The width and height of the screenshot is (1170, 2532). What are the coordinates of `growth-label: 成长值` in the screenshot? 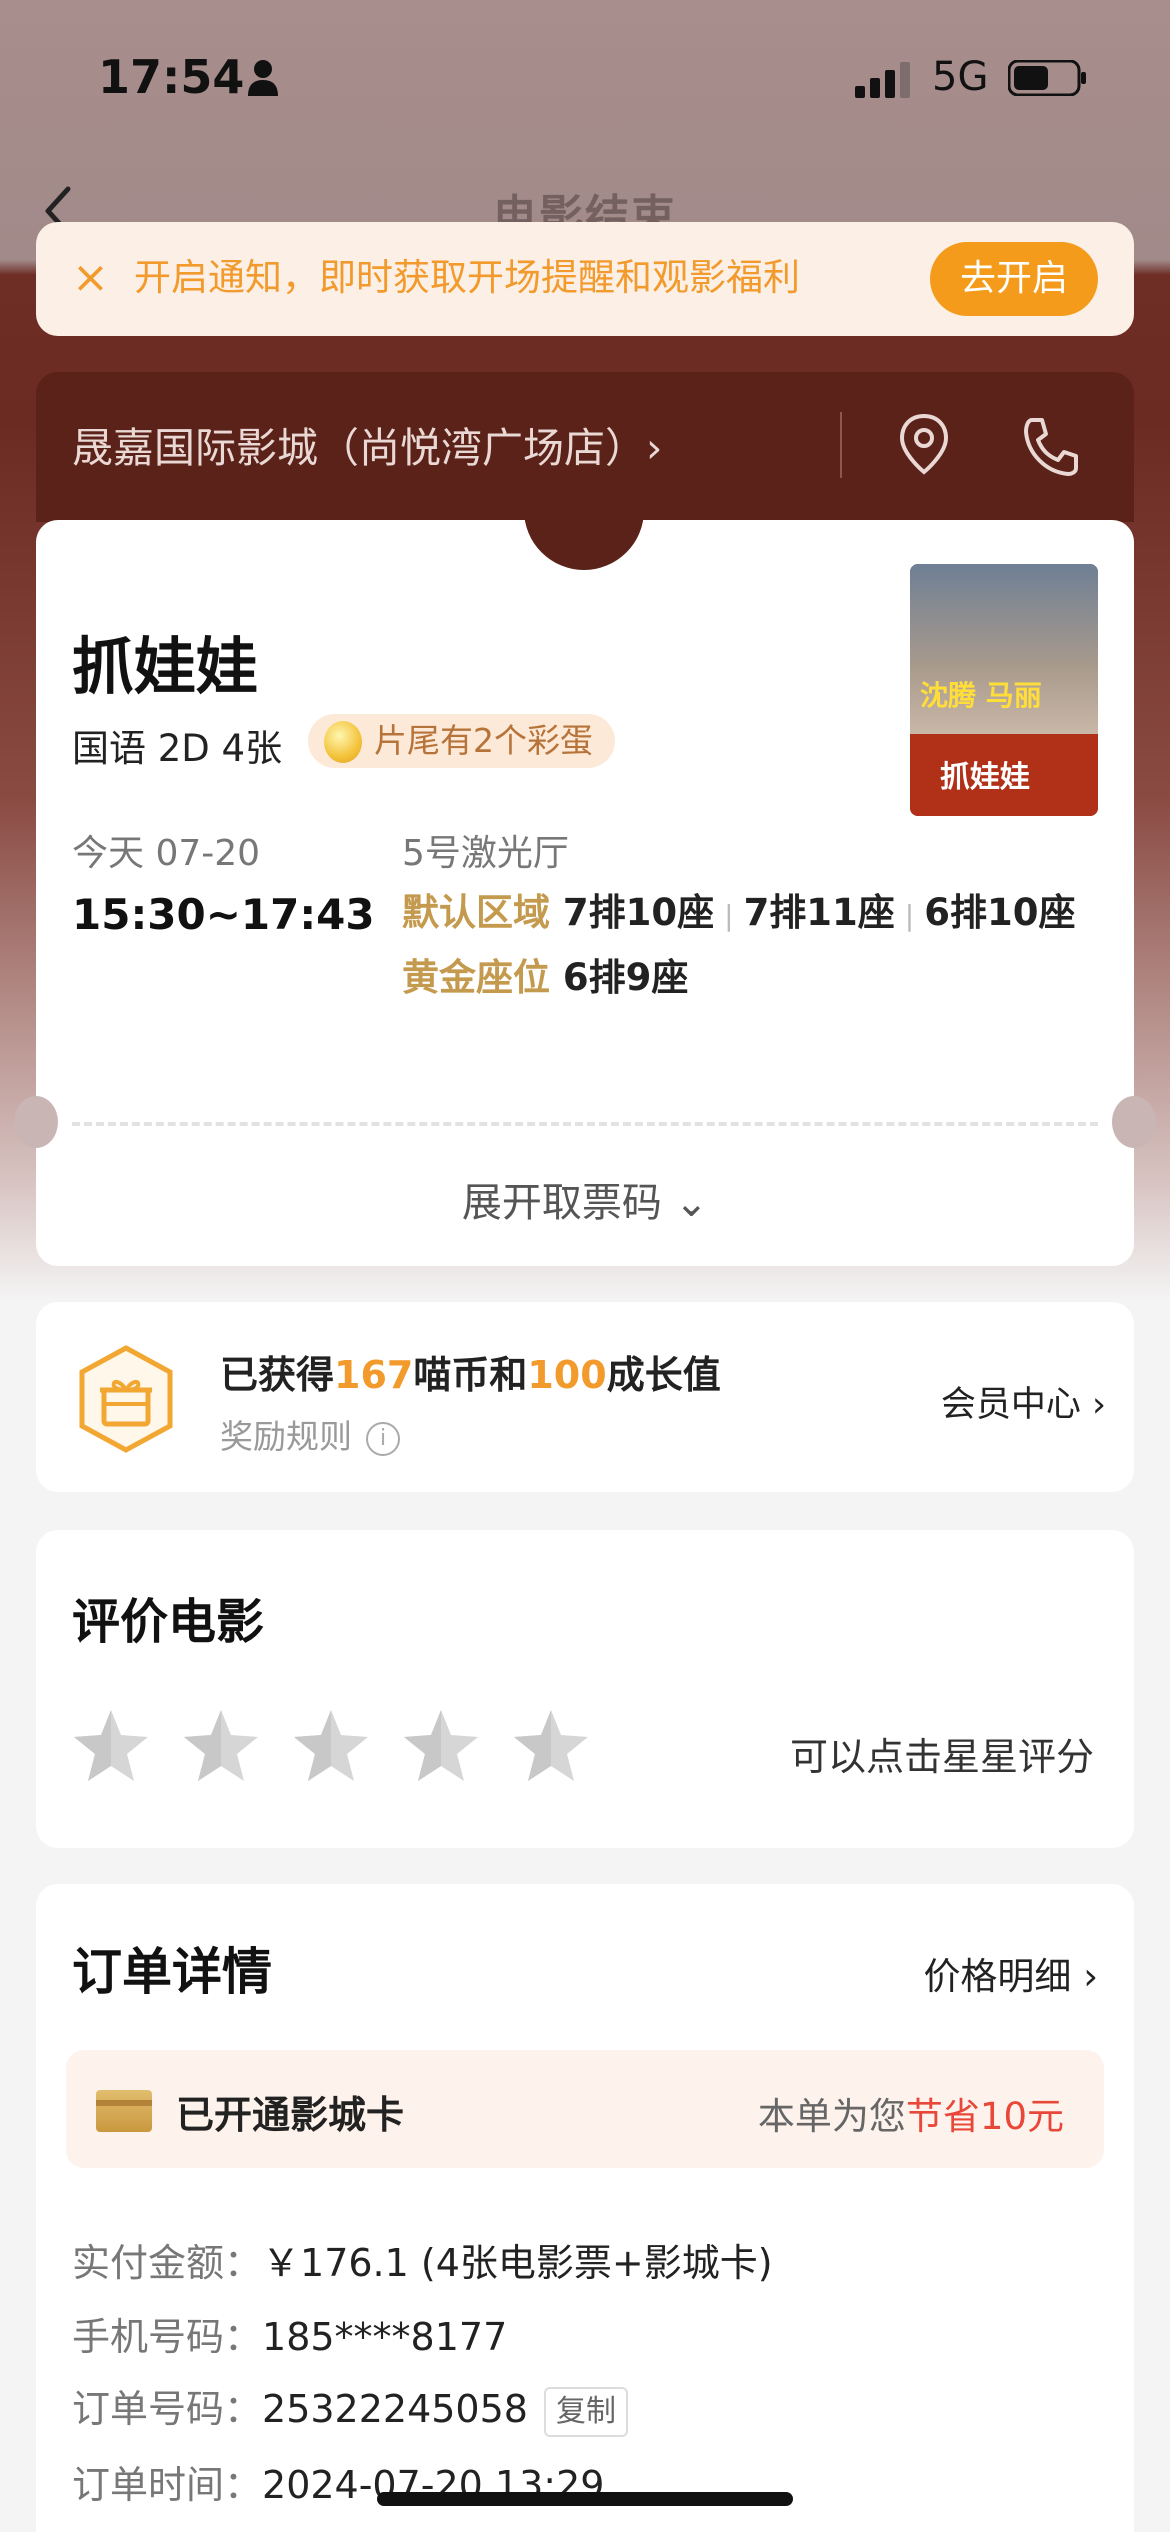 It's located at (663, 1375).